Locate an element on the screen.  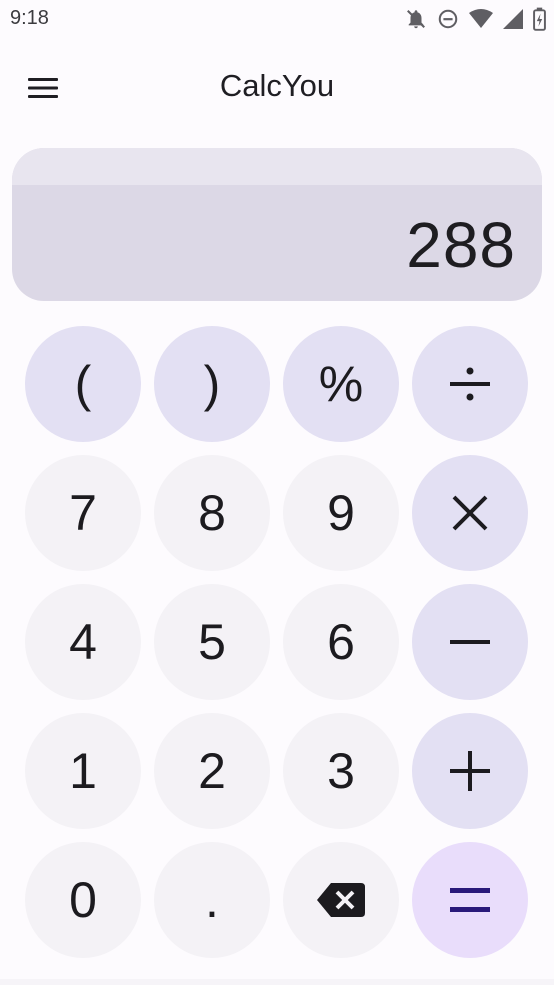
plus-button is located at coordinates (470, 771).